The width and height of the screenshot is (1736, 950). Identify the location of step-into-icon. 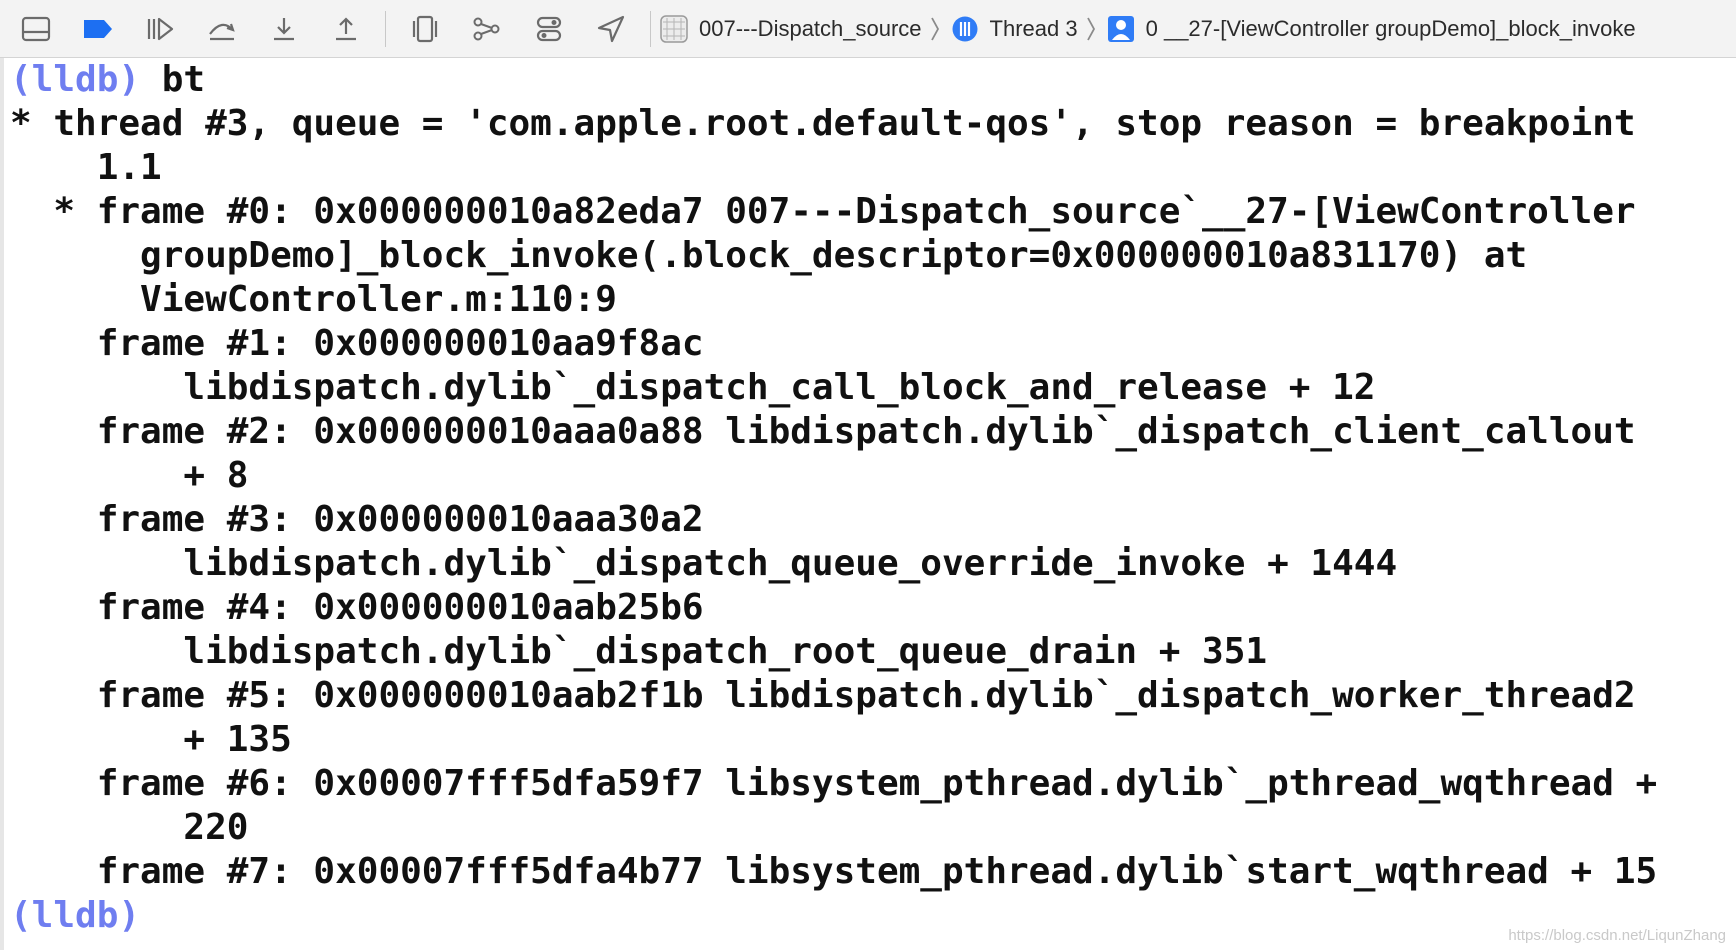
(284, 29).